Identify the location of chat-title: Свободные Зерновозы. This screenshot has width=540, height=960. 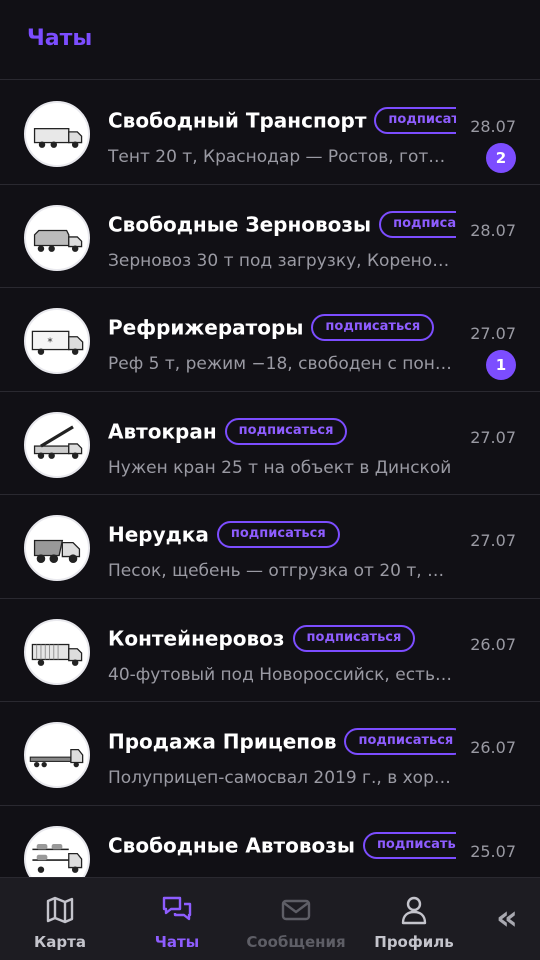
(240, 224).